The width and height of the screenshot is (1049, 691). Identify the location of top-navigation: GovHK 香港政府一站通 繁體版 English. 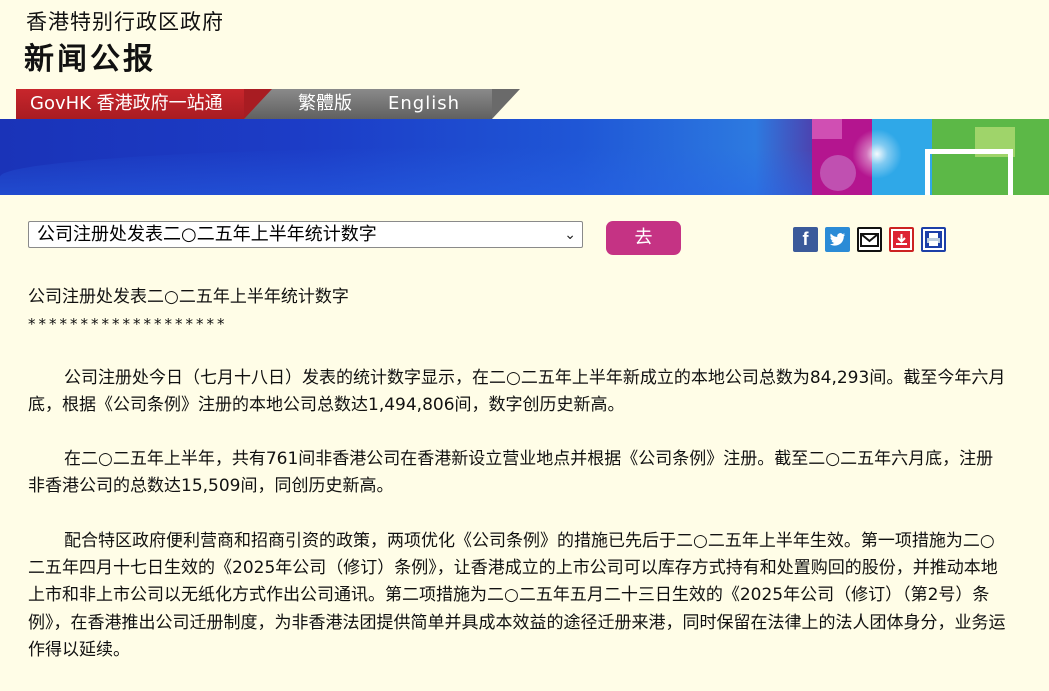
(524, 104).